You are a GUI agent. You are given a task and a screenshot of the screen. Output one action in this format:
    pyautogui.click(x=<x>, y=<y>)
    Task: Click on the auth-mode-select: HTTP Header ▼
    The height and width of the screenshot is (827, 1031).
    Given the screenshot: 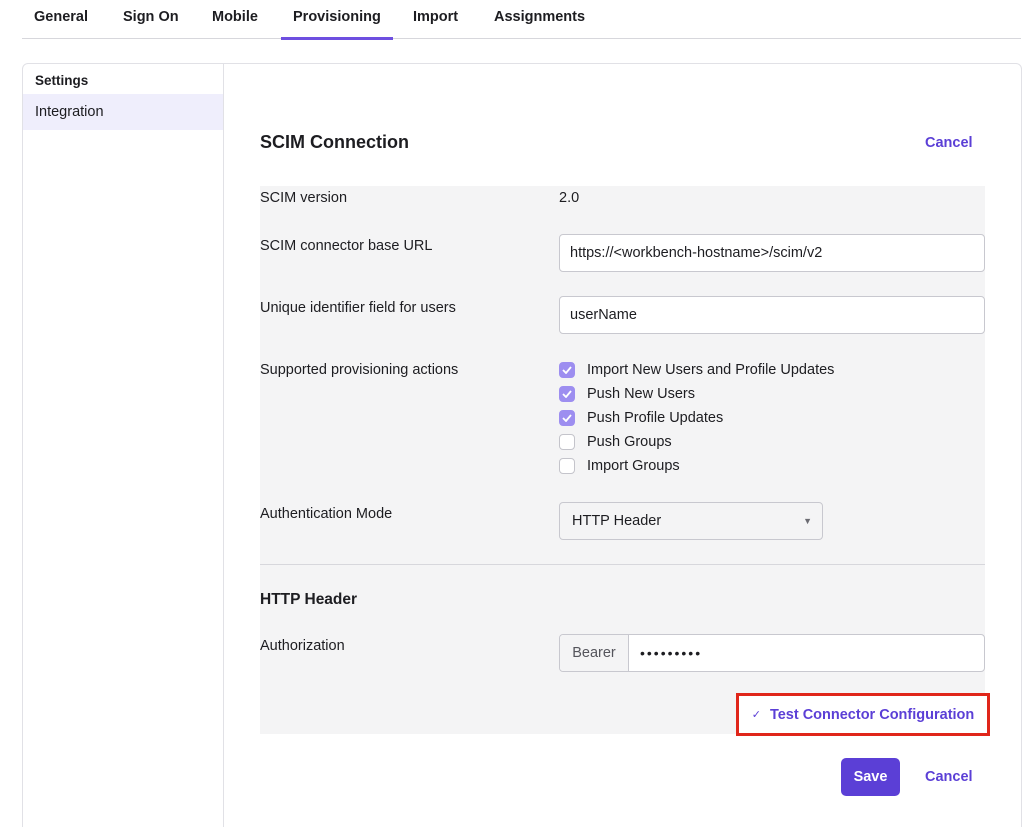 What is the action you would take?
    pyautogui.click(x=691, y=521)
    